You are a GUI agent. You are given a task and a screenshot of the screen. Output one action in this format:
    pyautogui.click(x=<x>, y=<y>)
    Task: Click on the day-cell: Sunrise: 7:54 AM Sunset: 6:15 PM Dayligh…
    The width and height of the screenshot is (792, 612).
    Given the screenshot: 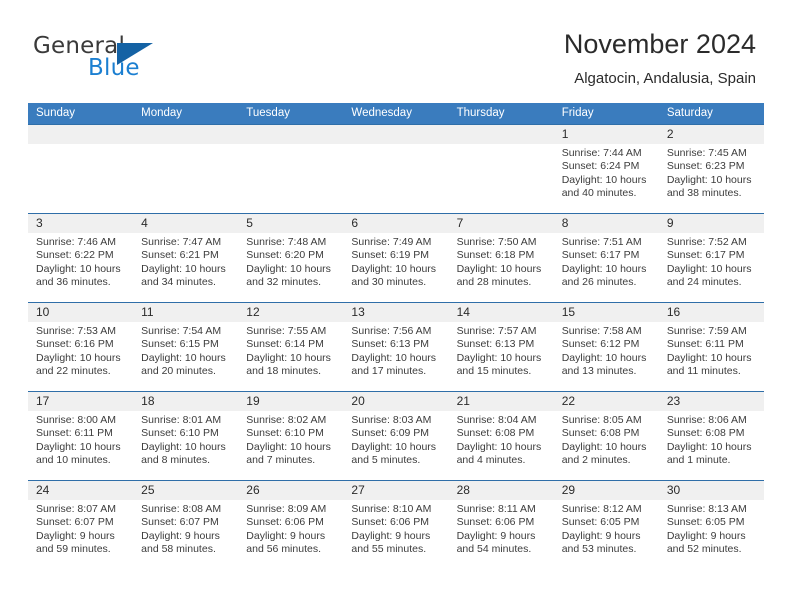 What is the action you would take?
    pyautogui.click(x=185, y=356)
    